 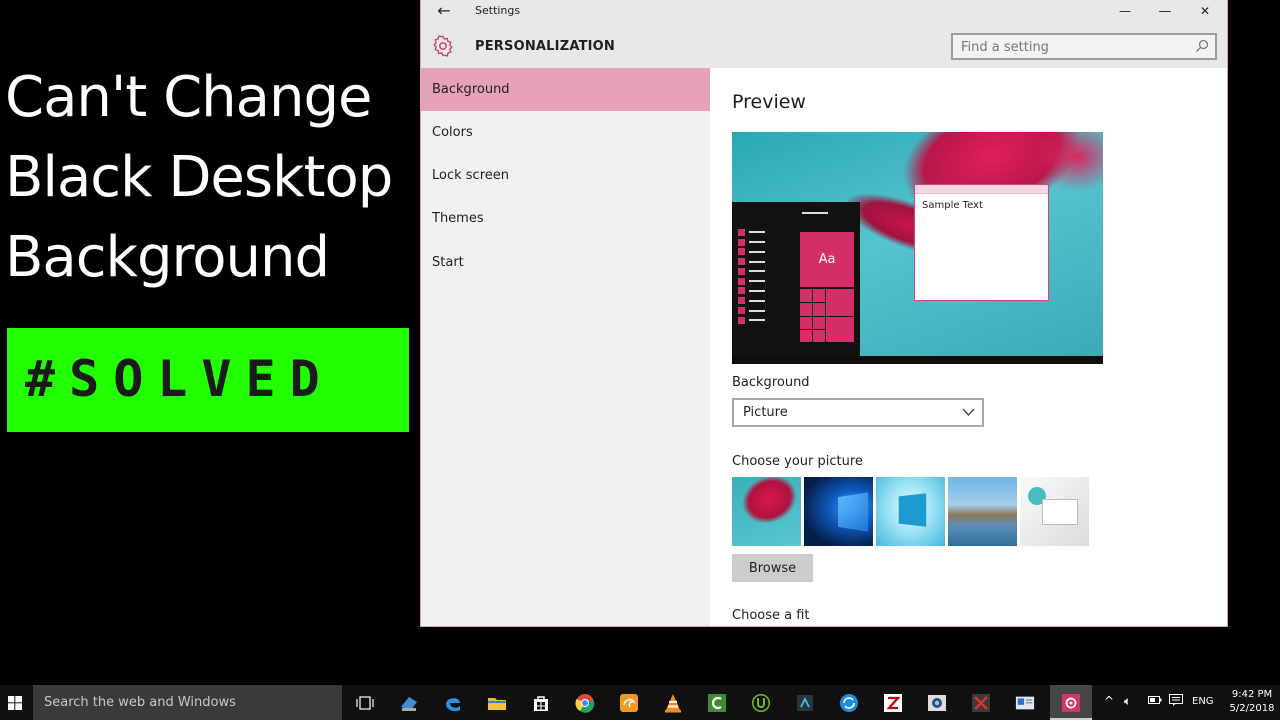 What do you see at coordinates (771, 382) in the screenshot?
I see `background-label: Background` at bounding box center [771, 382].